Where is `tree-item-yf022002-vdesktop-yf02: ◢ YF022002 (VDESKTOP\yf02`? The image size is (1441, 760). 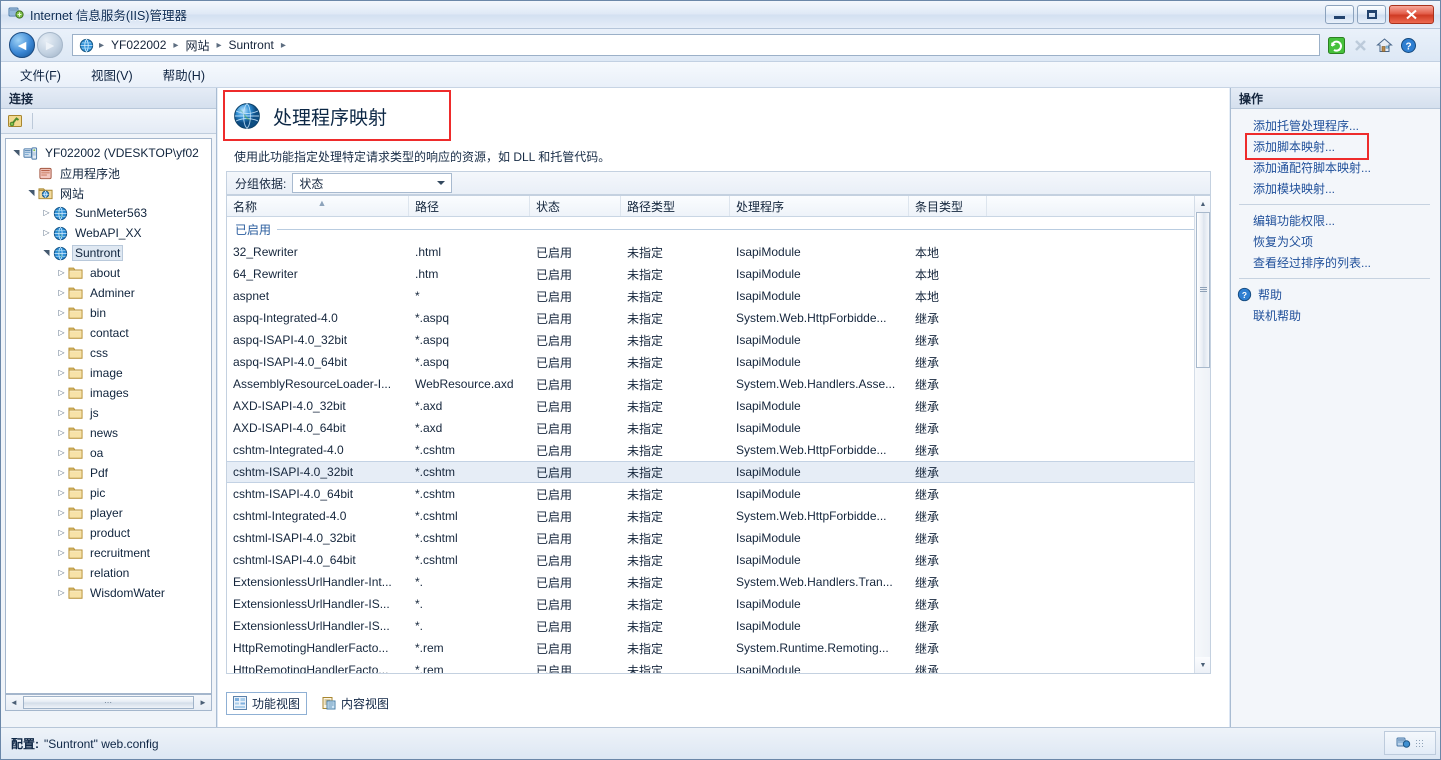
tree-item-yf022002-vdesktop-yf02: ◢ YF022002 (VDESKTOP\yf02 is located at coordinates (108, 153).